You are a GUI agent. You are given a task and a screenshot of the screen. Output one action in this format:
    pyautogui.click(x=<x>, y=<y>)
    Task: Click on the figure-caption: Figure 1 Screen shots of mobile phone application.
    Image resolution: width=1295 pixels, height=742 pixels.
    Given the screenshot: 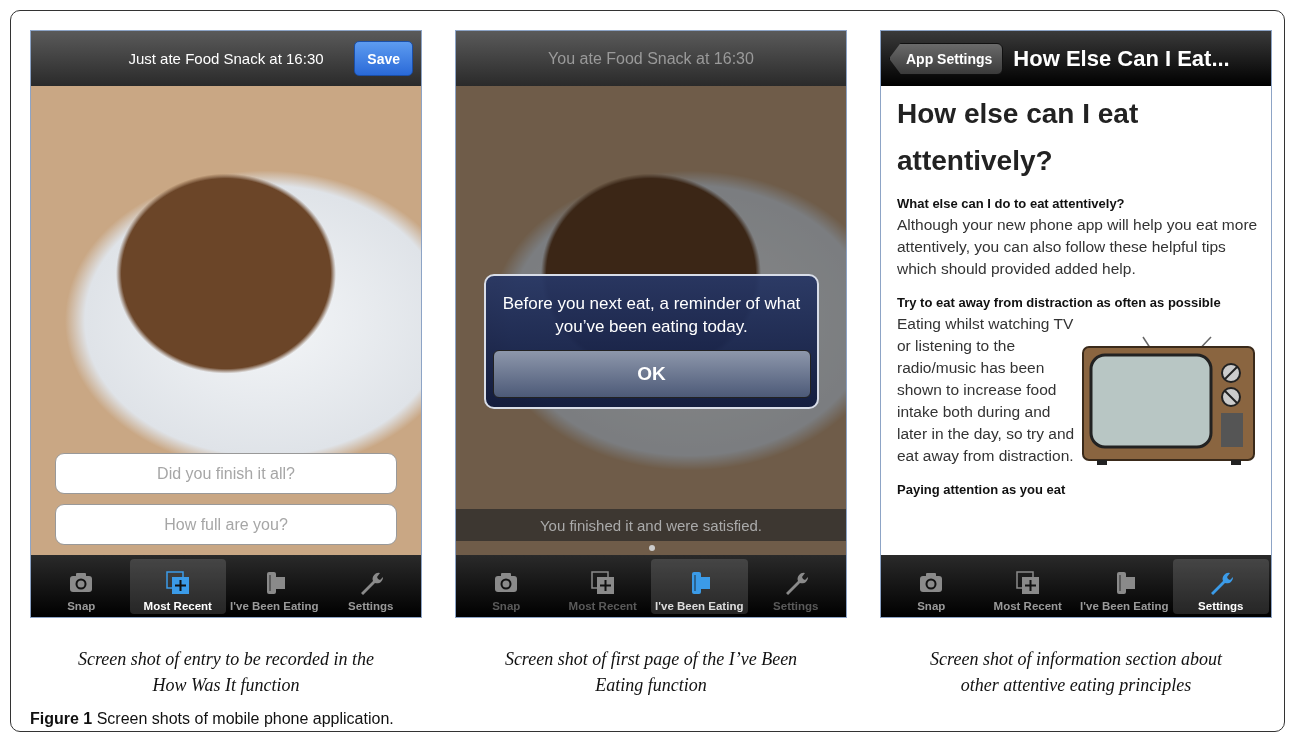 What is the action you would take?
    pyautogui.click(x=212, y=719)
    